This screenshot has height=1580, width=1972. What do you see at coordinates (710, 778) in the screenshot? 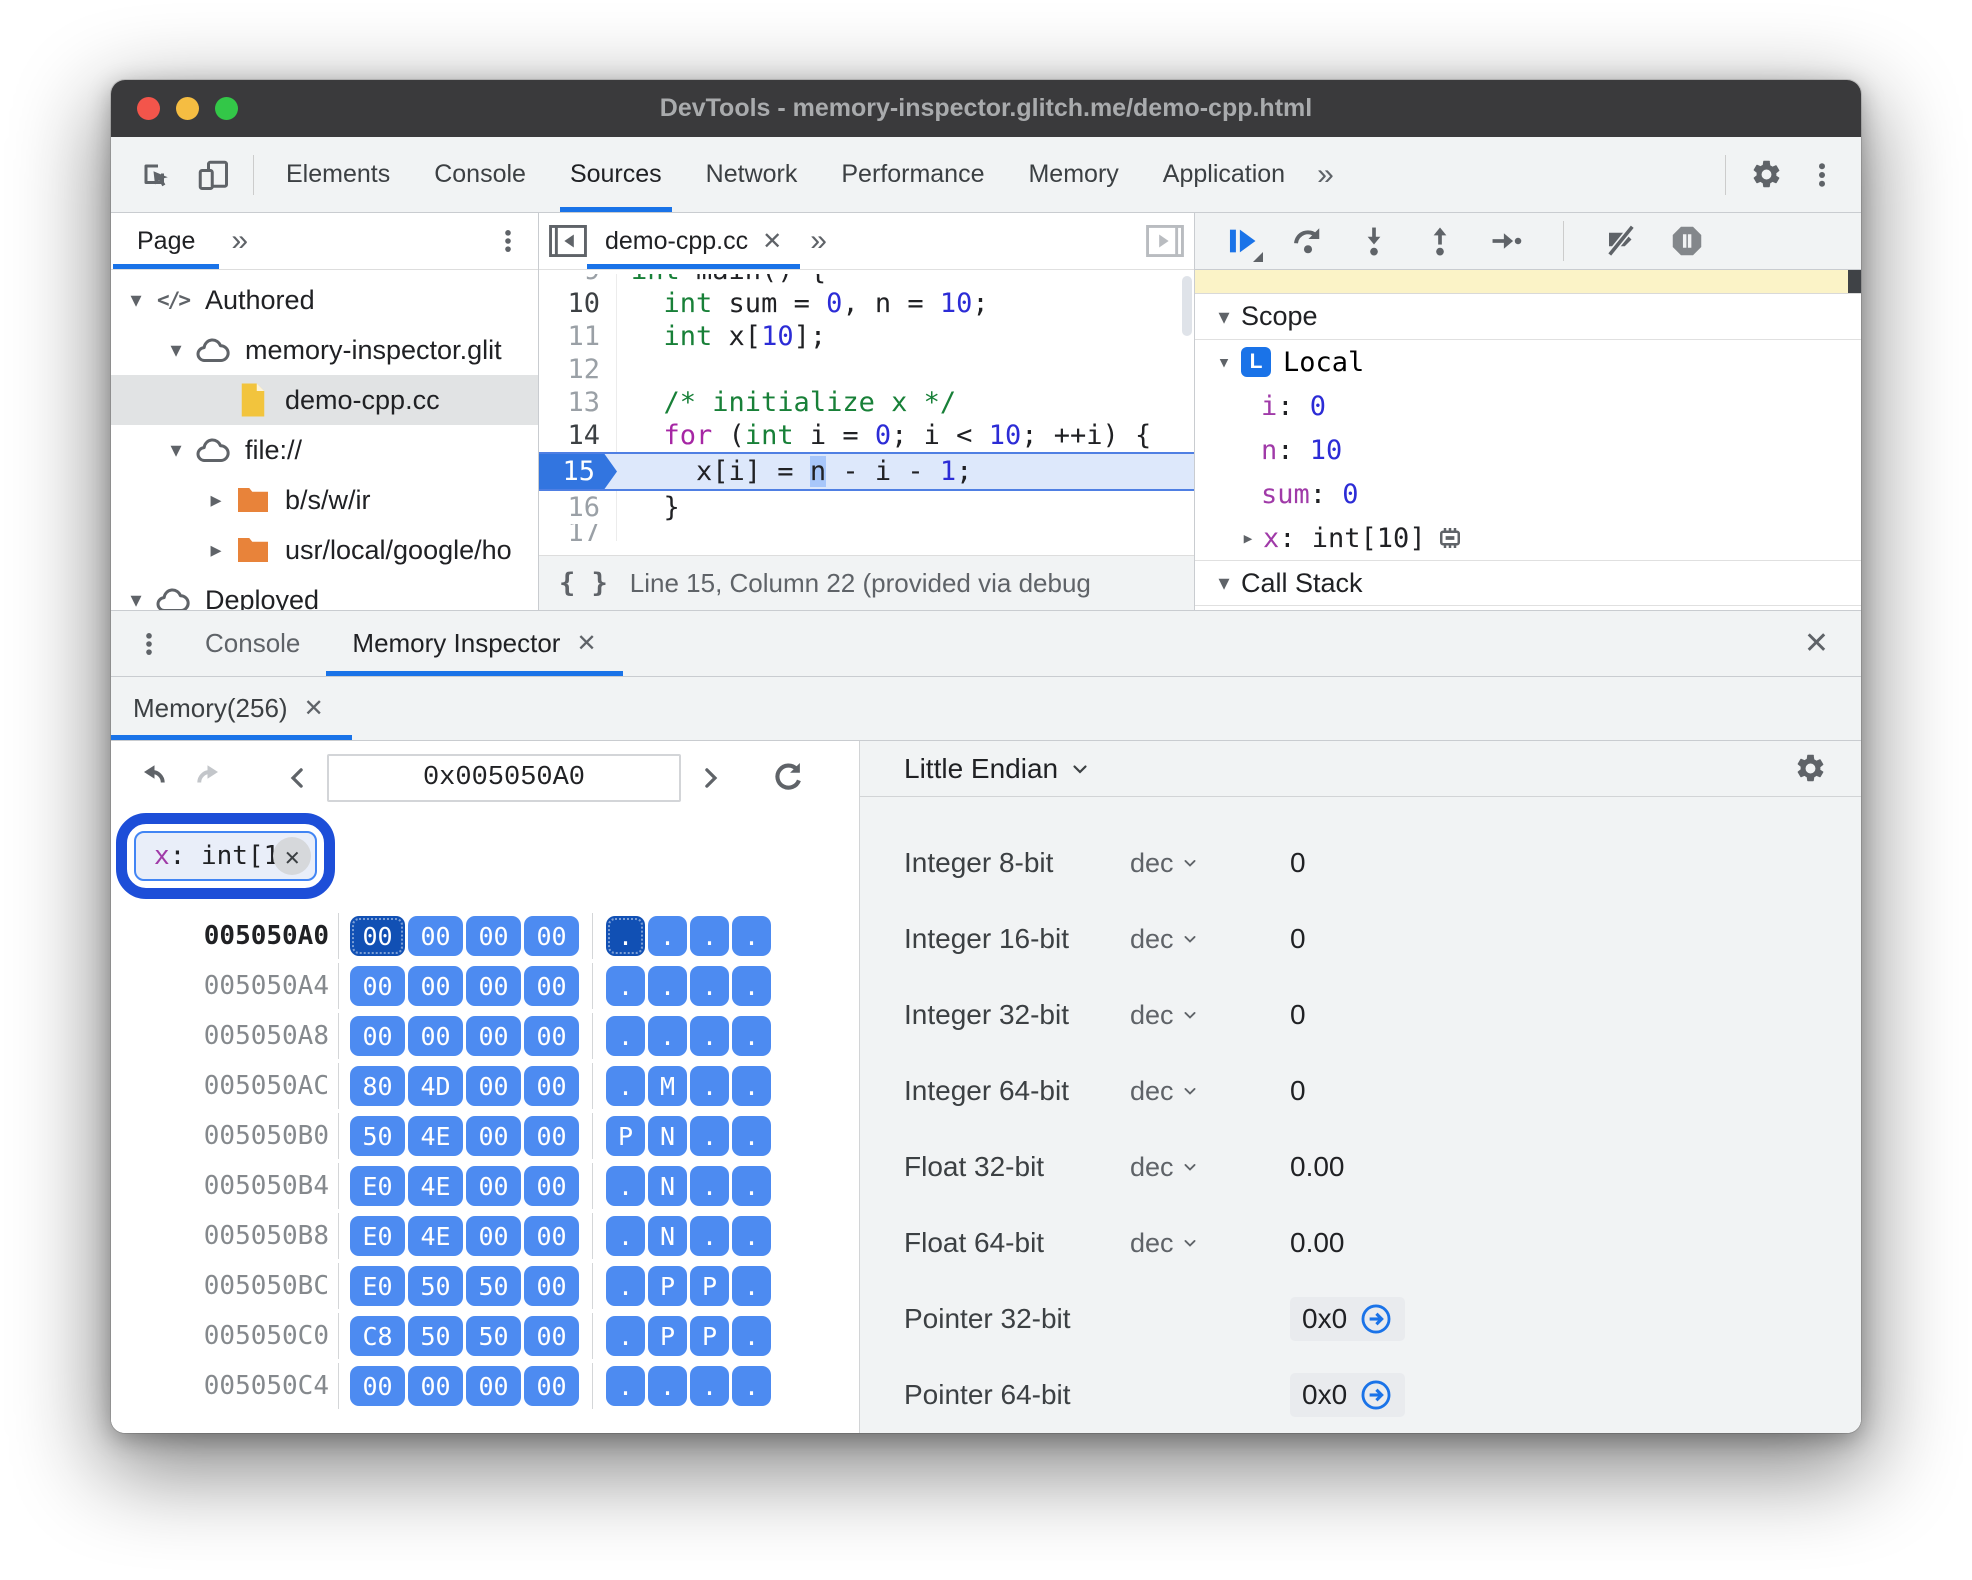
I see `next-page-icon` at bounding box center [710, 778].